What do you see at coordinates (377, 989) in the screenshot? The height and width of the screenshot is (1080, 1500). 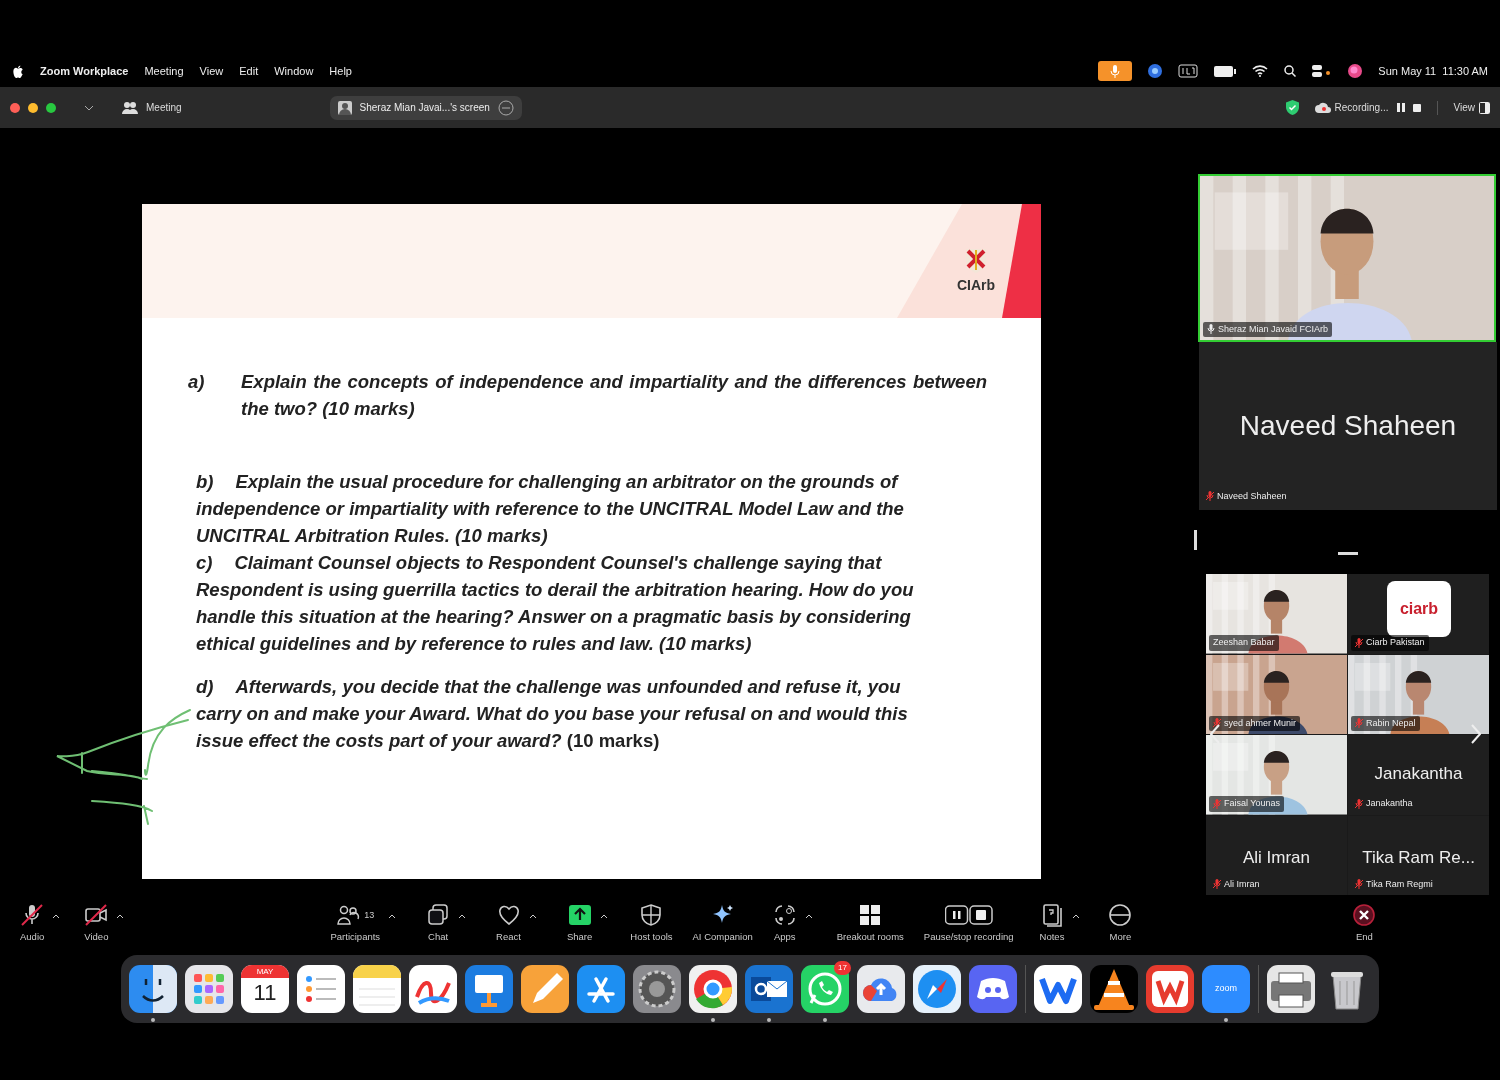 I see `notepad-icon` at bounding box center [377, 989].